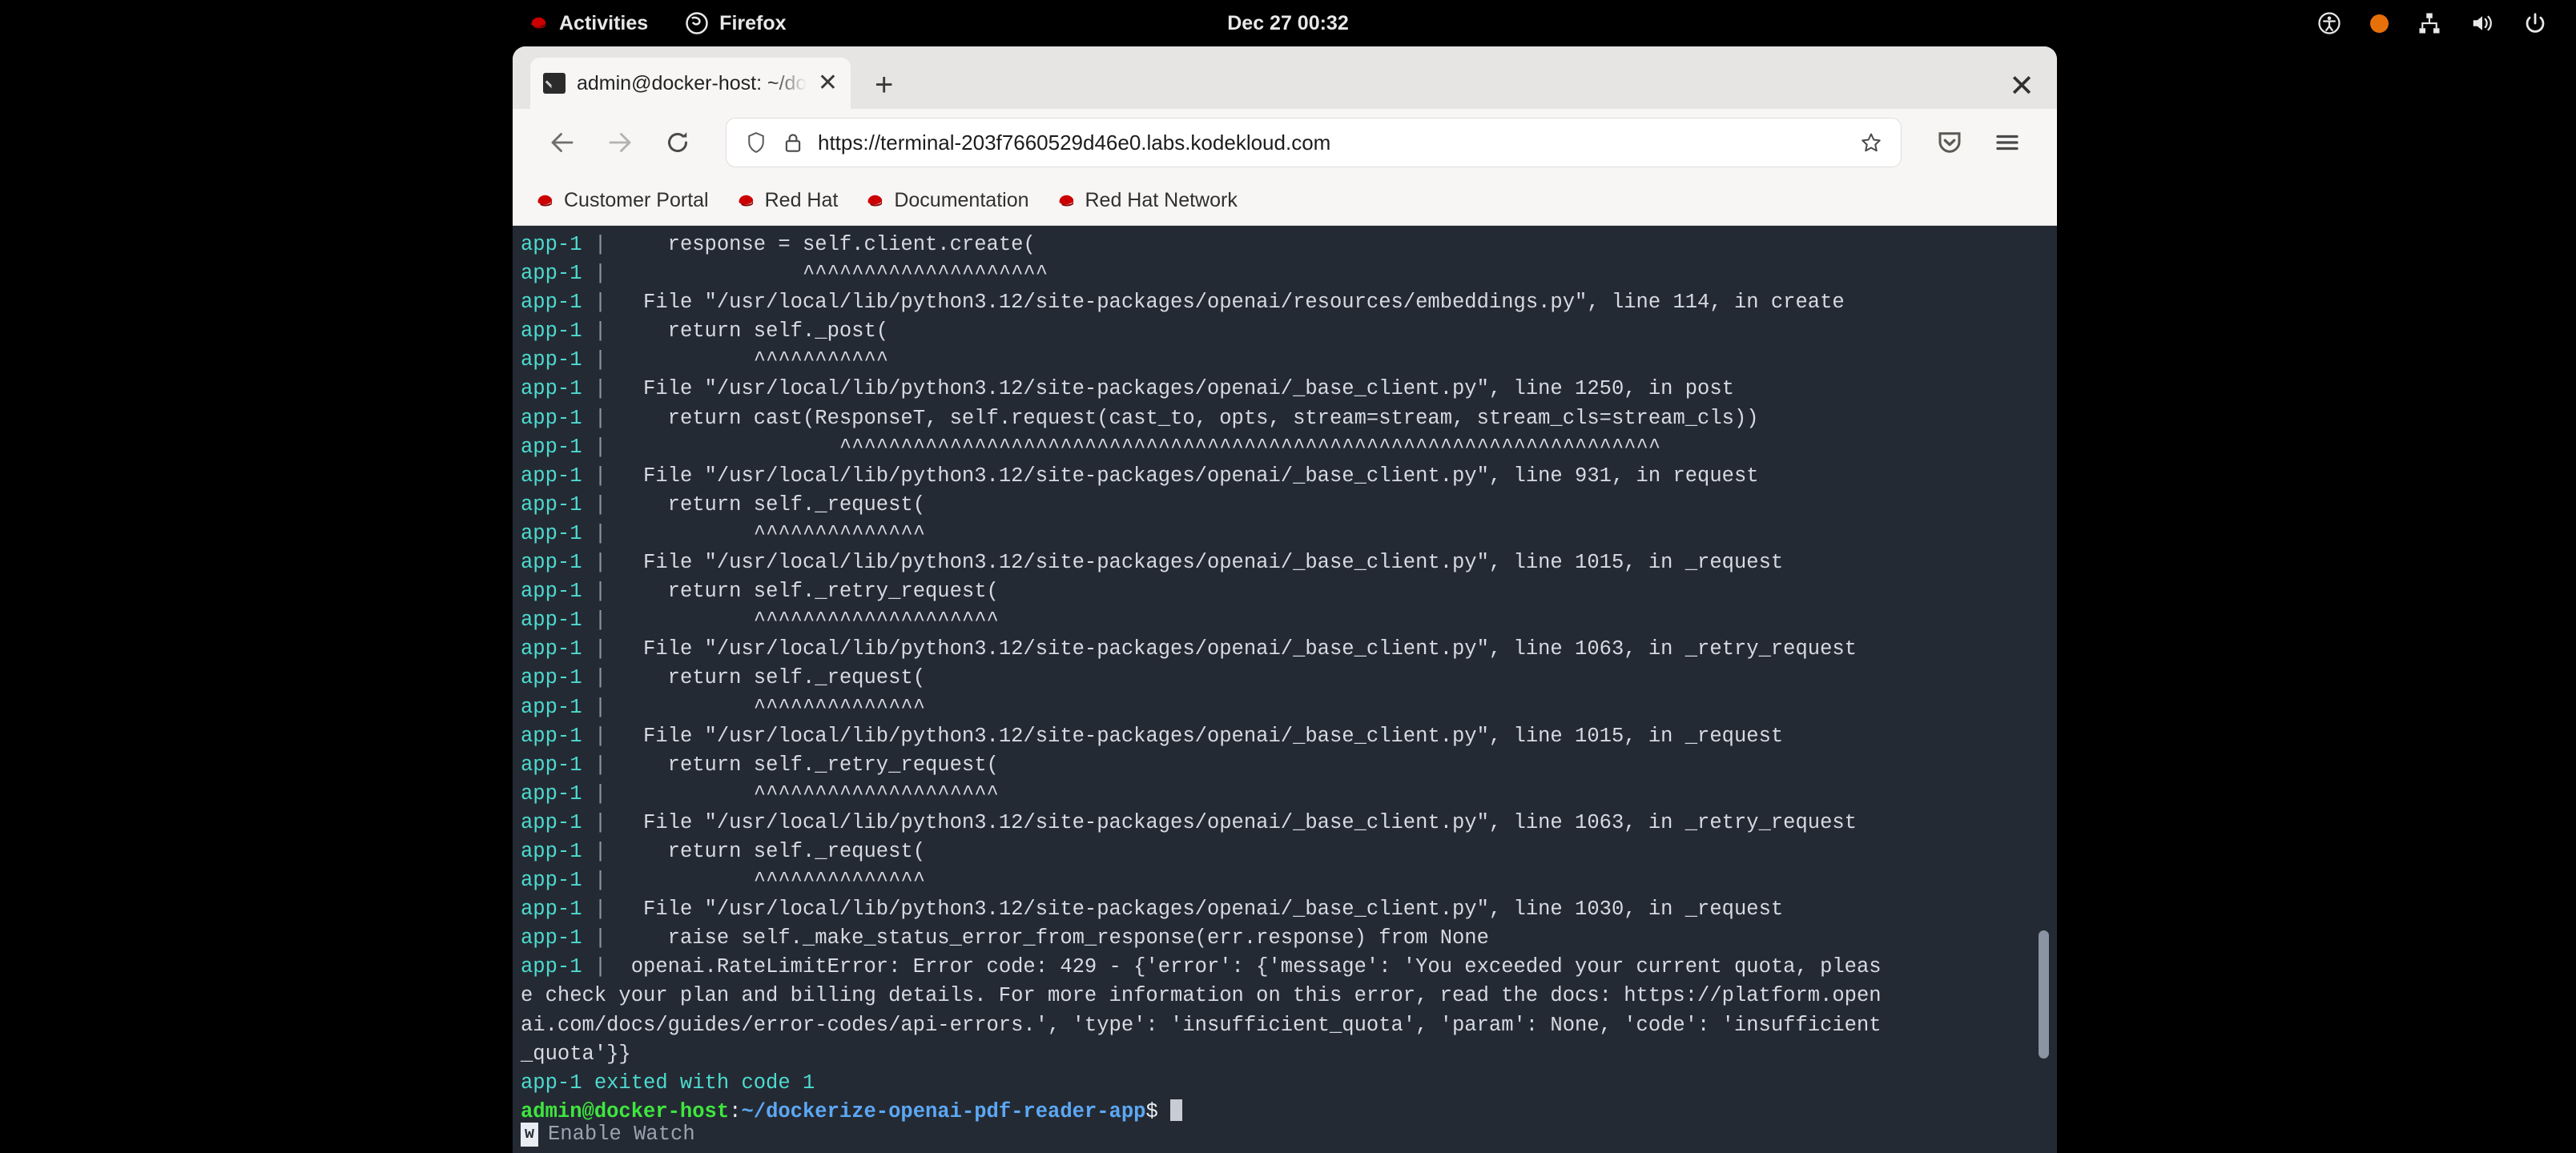 Image resolution: width=2576 pixels, height=1153 pixels. What do you see at coordinates (2482, 23) in the screenshot?
I see `volume-icon` at bounding box center [2482, 23].